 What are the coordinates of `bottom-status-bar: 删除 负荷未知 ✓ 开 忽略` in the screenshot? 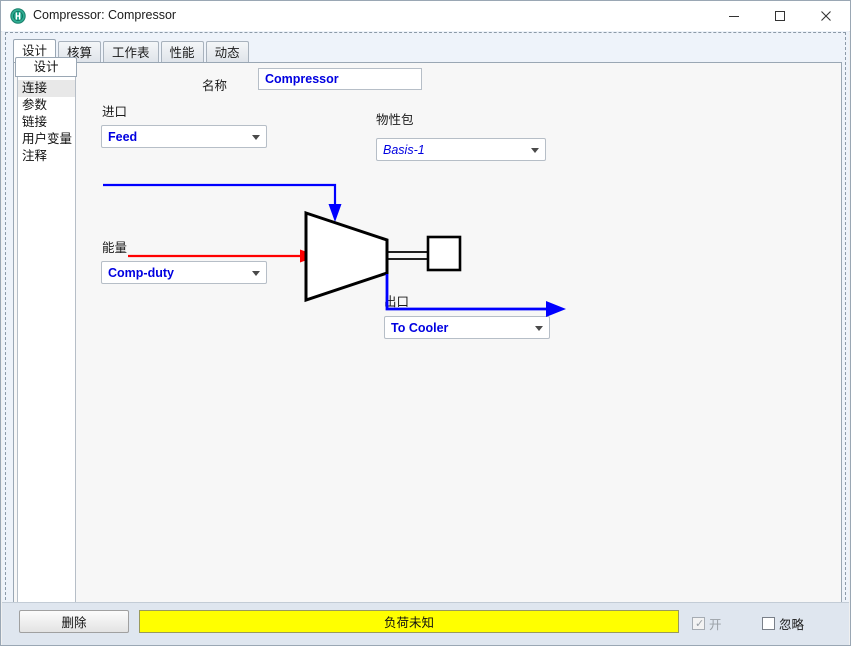 It's located at (425, 623).